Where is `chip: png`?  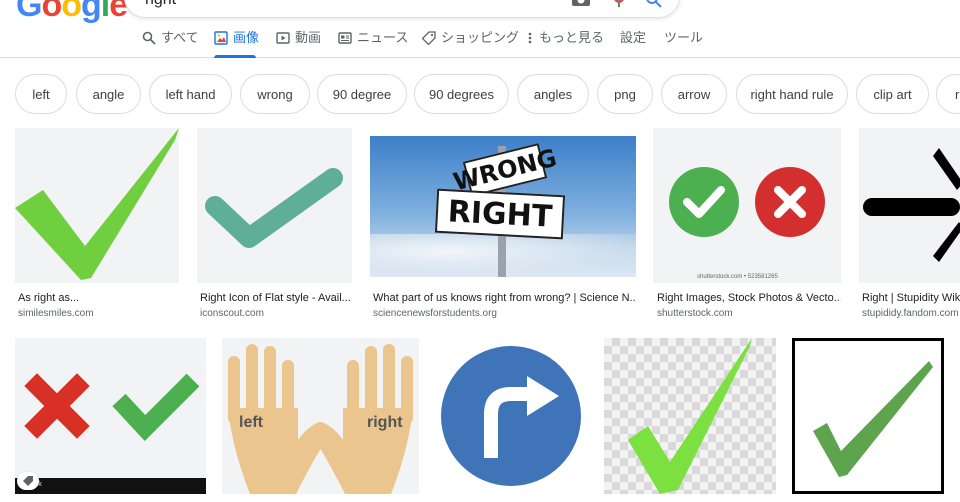
chip: png is located at coordinates (625, 94).